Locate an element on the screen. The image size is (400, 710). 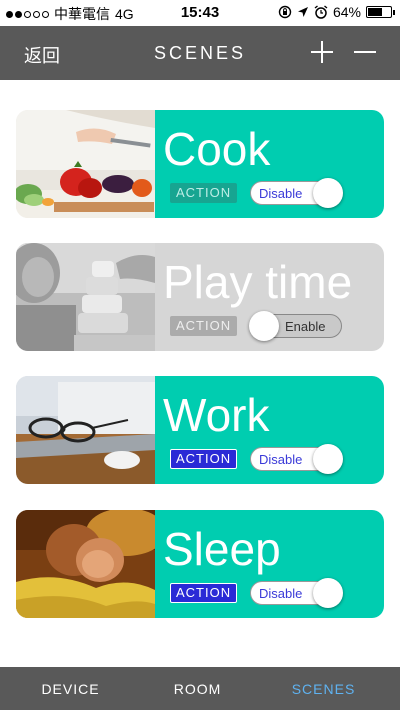
status-right: 64% is located at coordinates (336, 12).